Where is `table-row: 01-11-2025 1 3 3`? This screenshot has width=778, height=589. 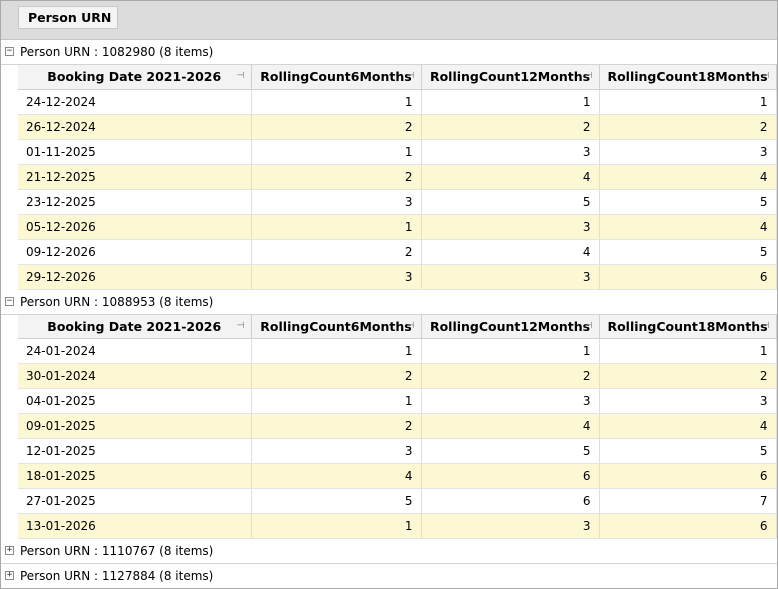
table-row: 01-11-2025 1 3 3 is located at coordinates (397, 152).